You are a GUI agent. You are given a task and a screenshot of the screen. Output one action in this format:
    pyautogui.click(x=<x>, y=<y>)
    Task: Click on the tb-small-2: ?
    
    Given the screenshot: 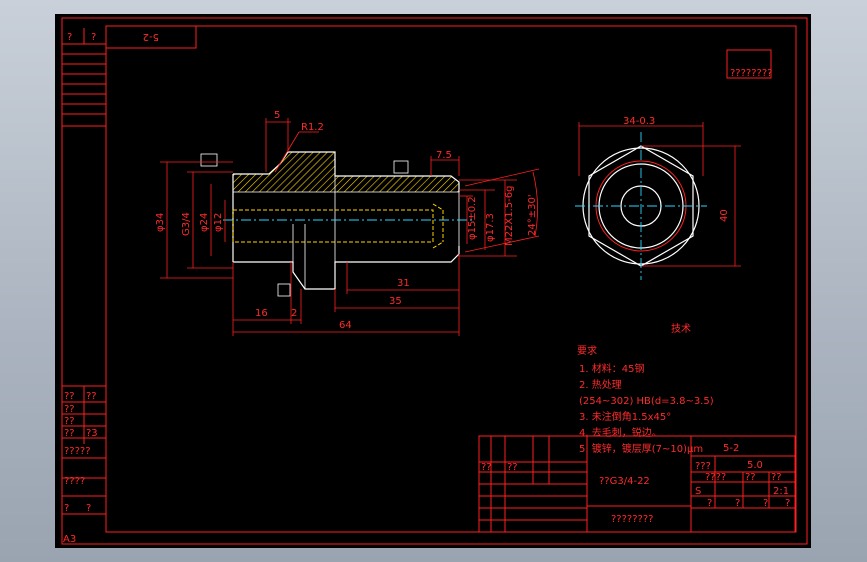 What is the action you would take?
    pyautogui.click(x=737, y=503)
    